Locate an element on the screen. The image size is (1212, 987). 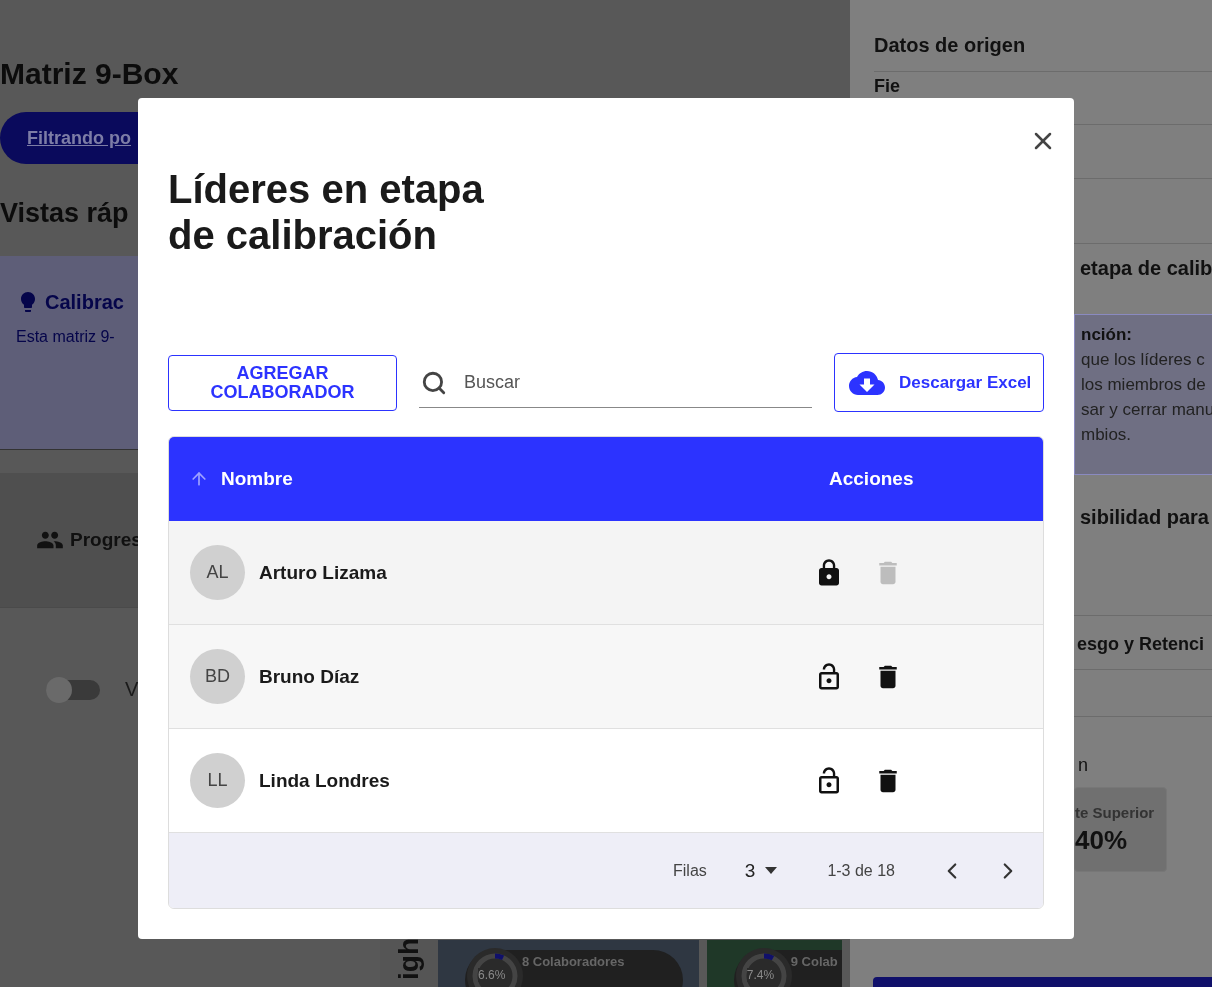
axis-label: igh is located at coordinates (408, 959).